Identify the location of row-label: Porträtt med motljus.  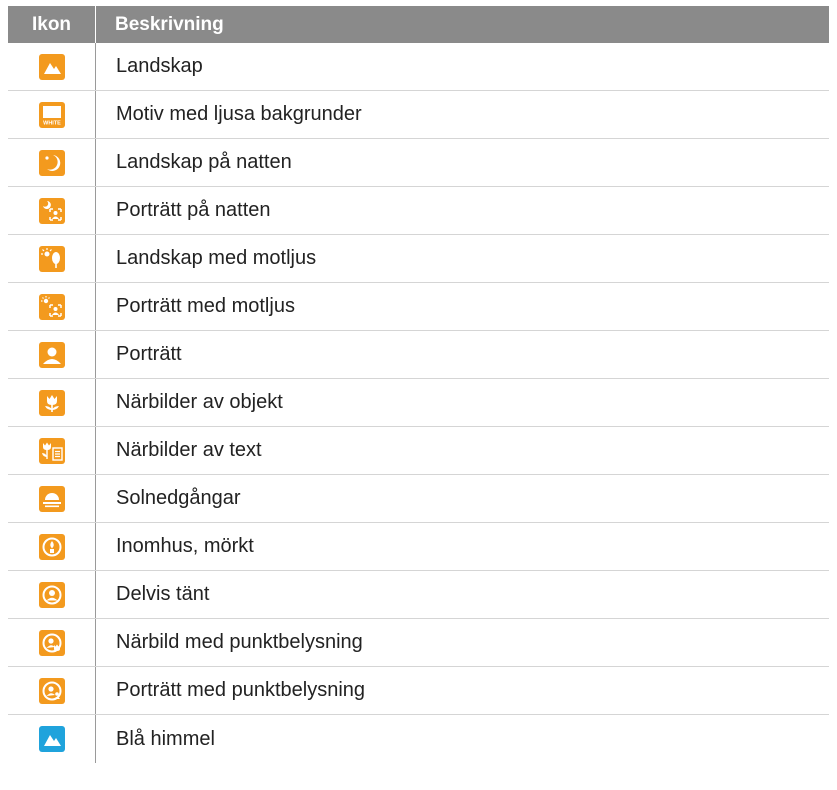
(205, 306).